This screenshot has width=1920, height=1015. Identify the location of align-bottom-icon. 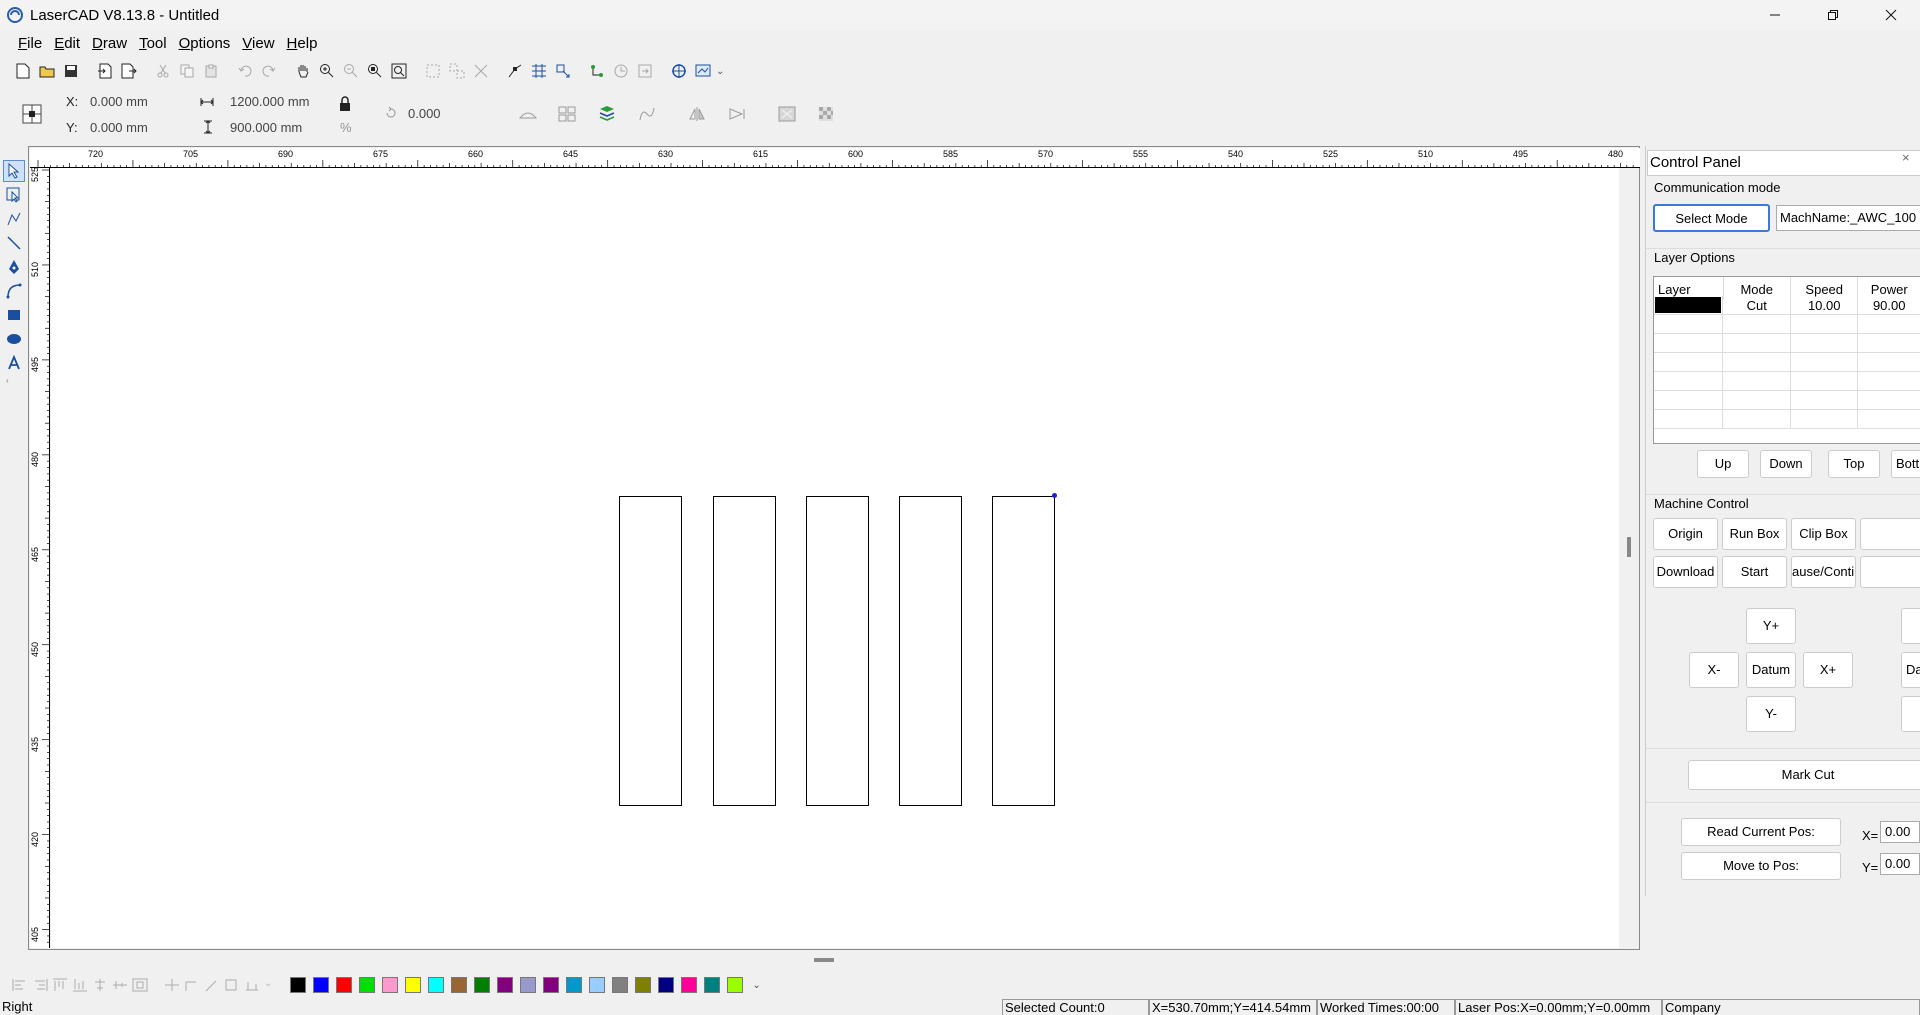
(80, 985).